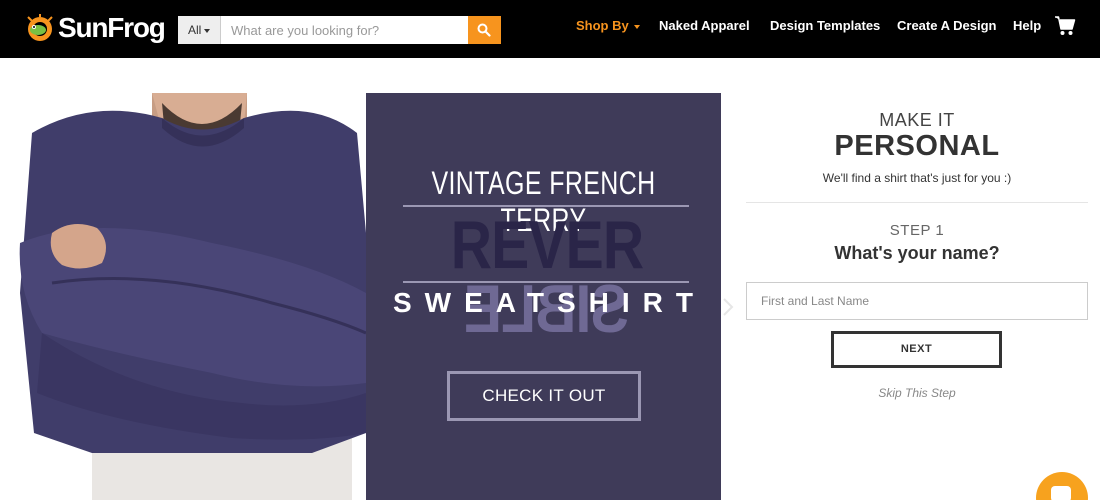 The height and width of the screenshot is (500, 1100). Describe the element at coordinates (1065, 26) in the screenshot. I see `cart-icon` at that location.